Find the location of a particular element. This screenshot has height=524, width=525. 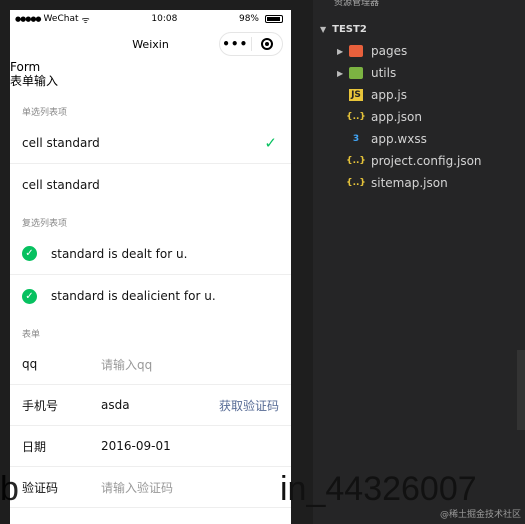

tree-item-label: sitemap.json is located at coordinates (409, 183).